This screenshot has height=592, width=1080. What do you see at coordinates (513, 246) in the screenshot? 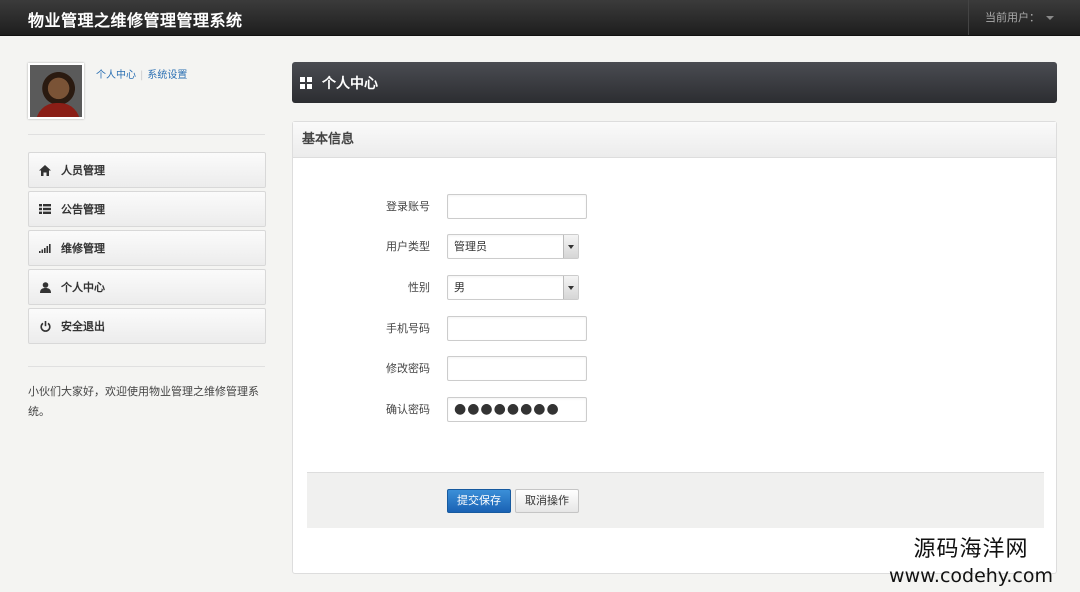
I see `user-type-select: 管理员` at bounding box center [513, 246].